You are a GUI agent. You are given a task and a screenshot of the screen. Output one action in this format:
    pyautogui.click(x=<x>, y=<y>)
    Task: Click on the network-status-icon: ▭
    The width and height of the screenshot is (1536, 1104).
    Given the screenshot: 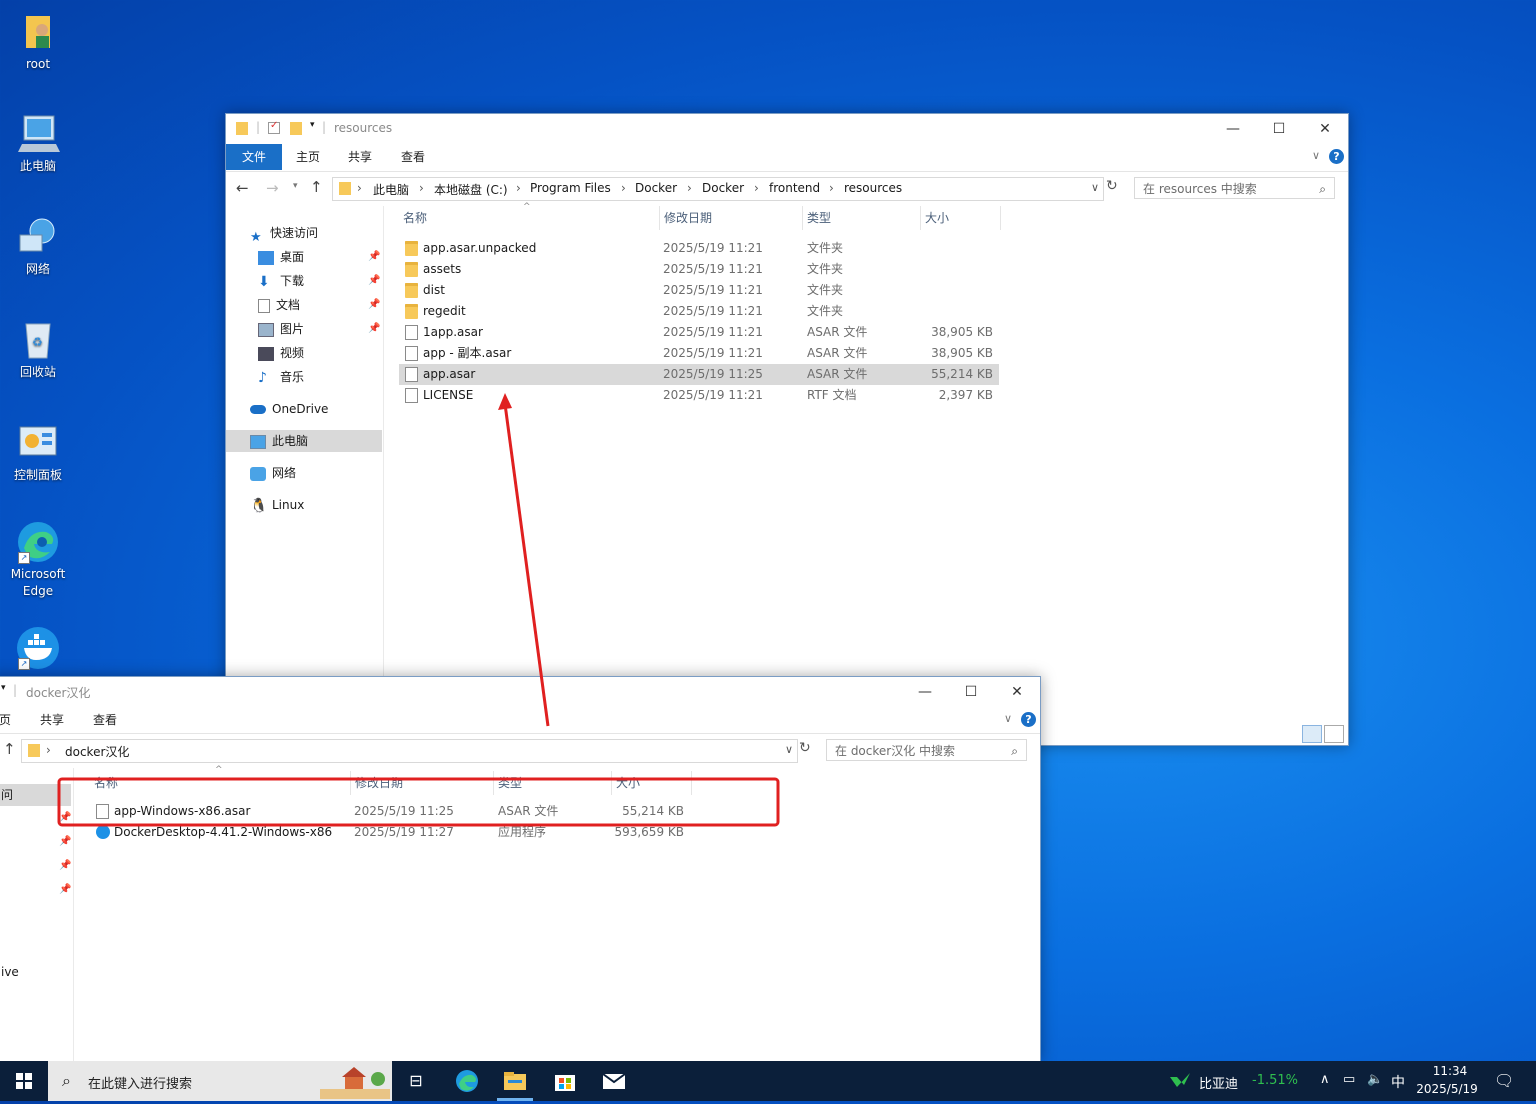 What is the action you would take?
    pyautogui.click(x=1349, y=1079)
    